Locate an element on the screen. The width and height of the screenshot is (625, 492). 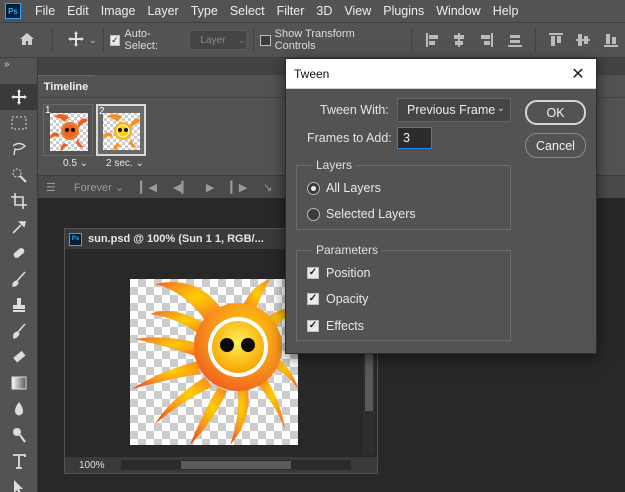
cancel-button: Cancel is located at coordinates (555, 145).